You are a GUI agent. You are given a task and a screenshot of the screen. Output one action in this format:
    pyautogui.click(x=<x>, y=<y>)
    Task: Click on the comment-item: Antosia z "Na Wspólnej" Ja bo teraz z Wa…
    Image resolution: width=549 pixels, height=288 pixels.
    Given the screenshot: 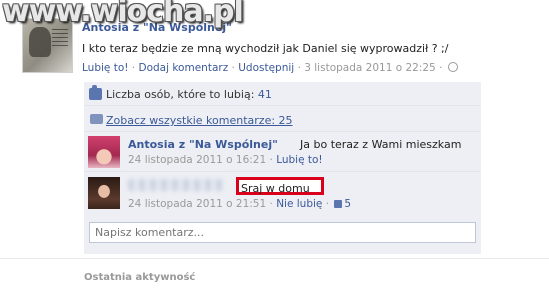 What is the action you would take?
    pyautogui.click(x=282, y=152)
    